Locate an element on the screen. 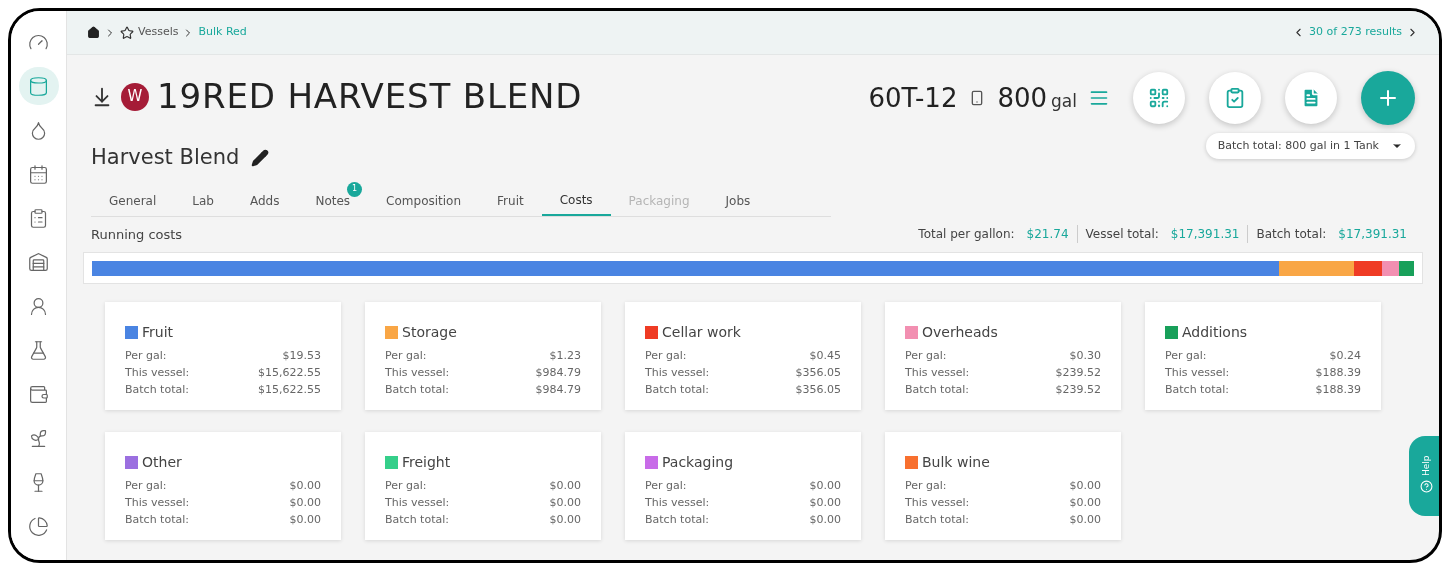 Image resolution: width=1450 pixels, height=571 pixels. total-label: Total per gallon: is located at coordinates (966, 235).